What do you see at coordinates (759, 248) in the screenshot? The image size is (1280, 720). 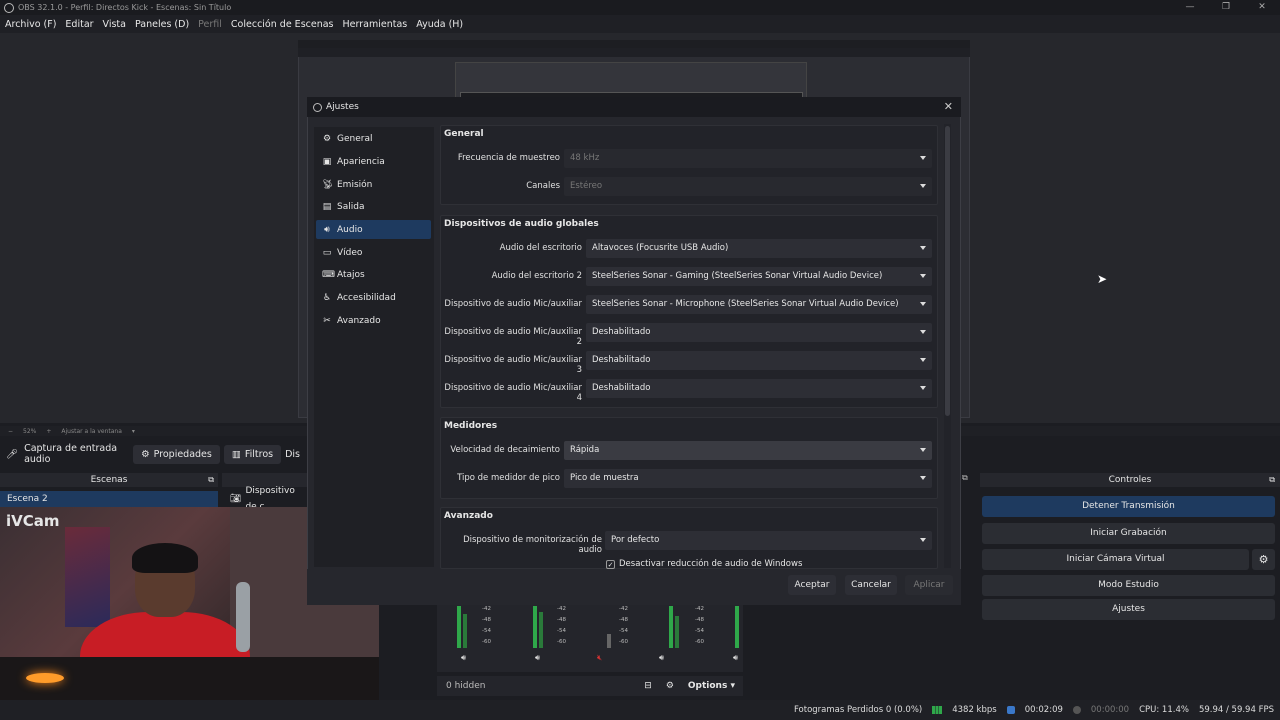 I see `desktop-audio-select: Altavoces (Focusrite USB Audio)` at bounding box center [759, 248].